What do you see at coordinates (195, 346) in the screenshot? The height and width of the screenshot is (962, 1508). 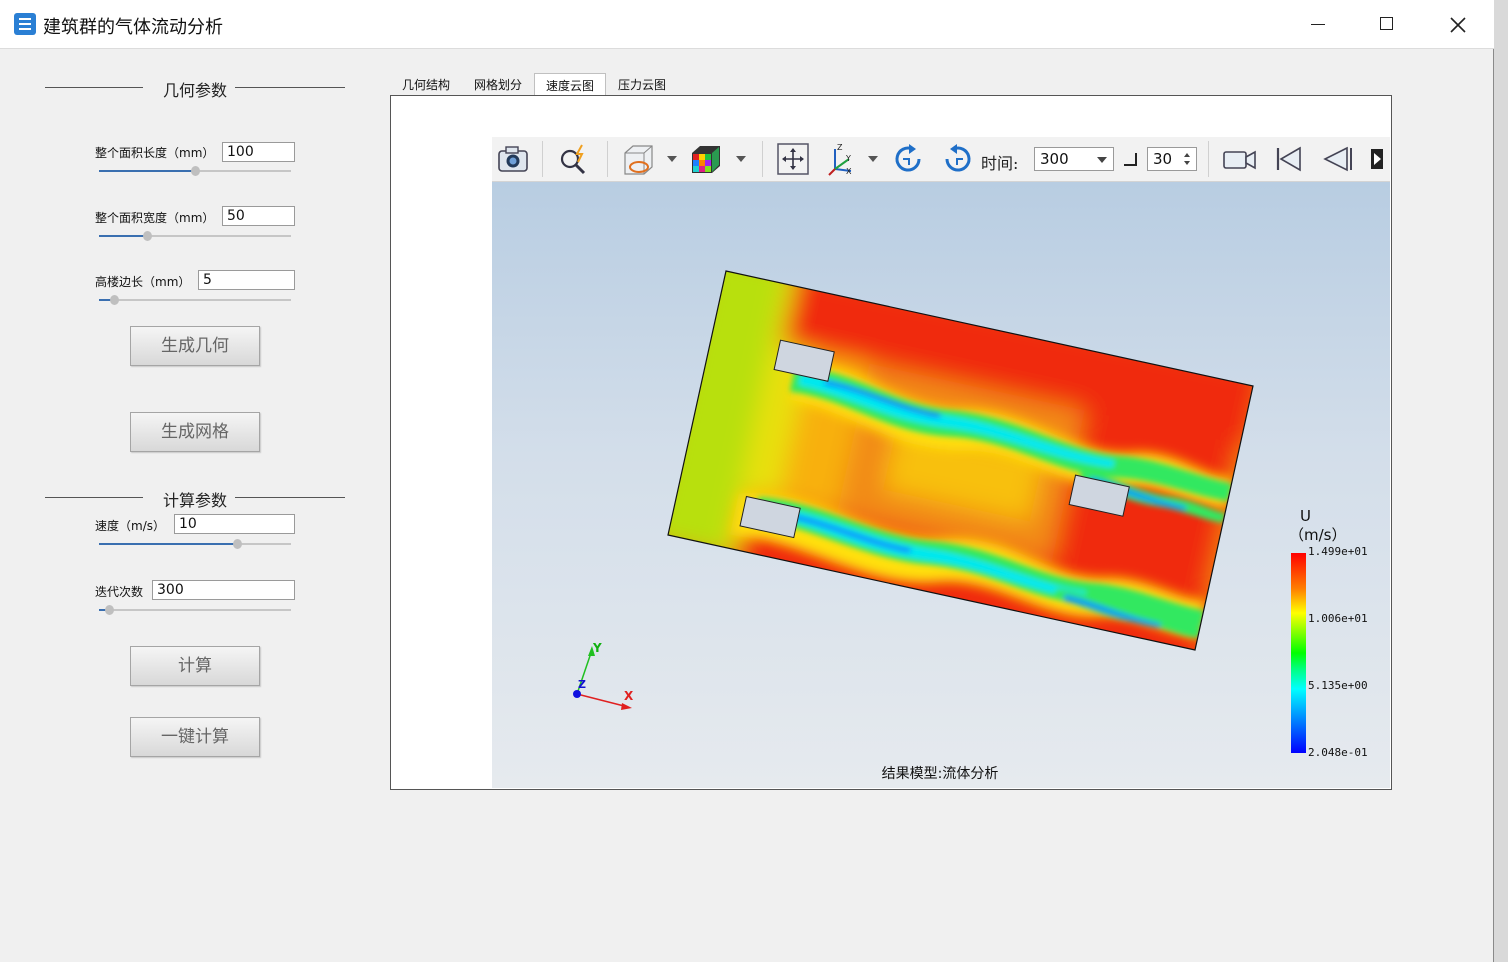 I see `generate-geometry-button: 生成几何` at bounding box center [195, 346].